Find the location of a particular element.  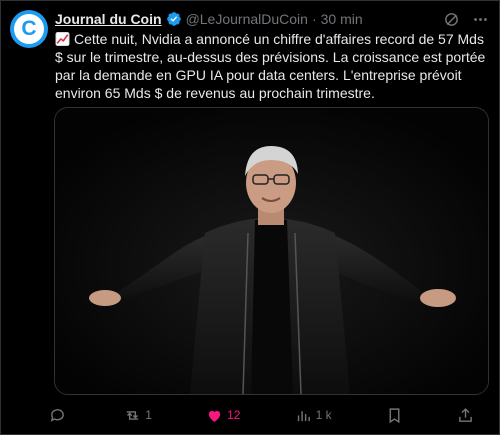

header-actions is located at coordinates (466, 19).